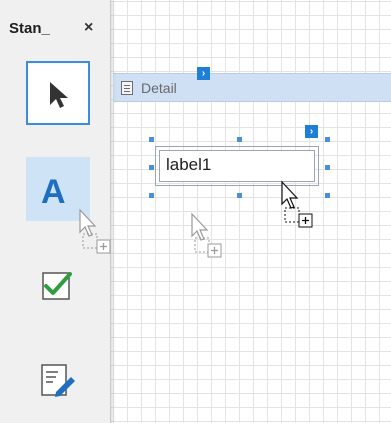  Describe the element at coordinates (327, 195) in the screenshot. I see `resize-handle-bottom-right` at that location.